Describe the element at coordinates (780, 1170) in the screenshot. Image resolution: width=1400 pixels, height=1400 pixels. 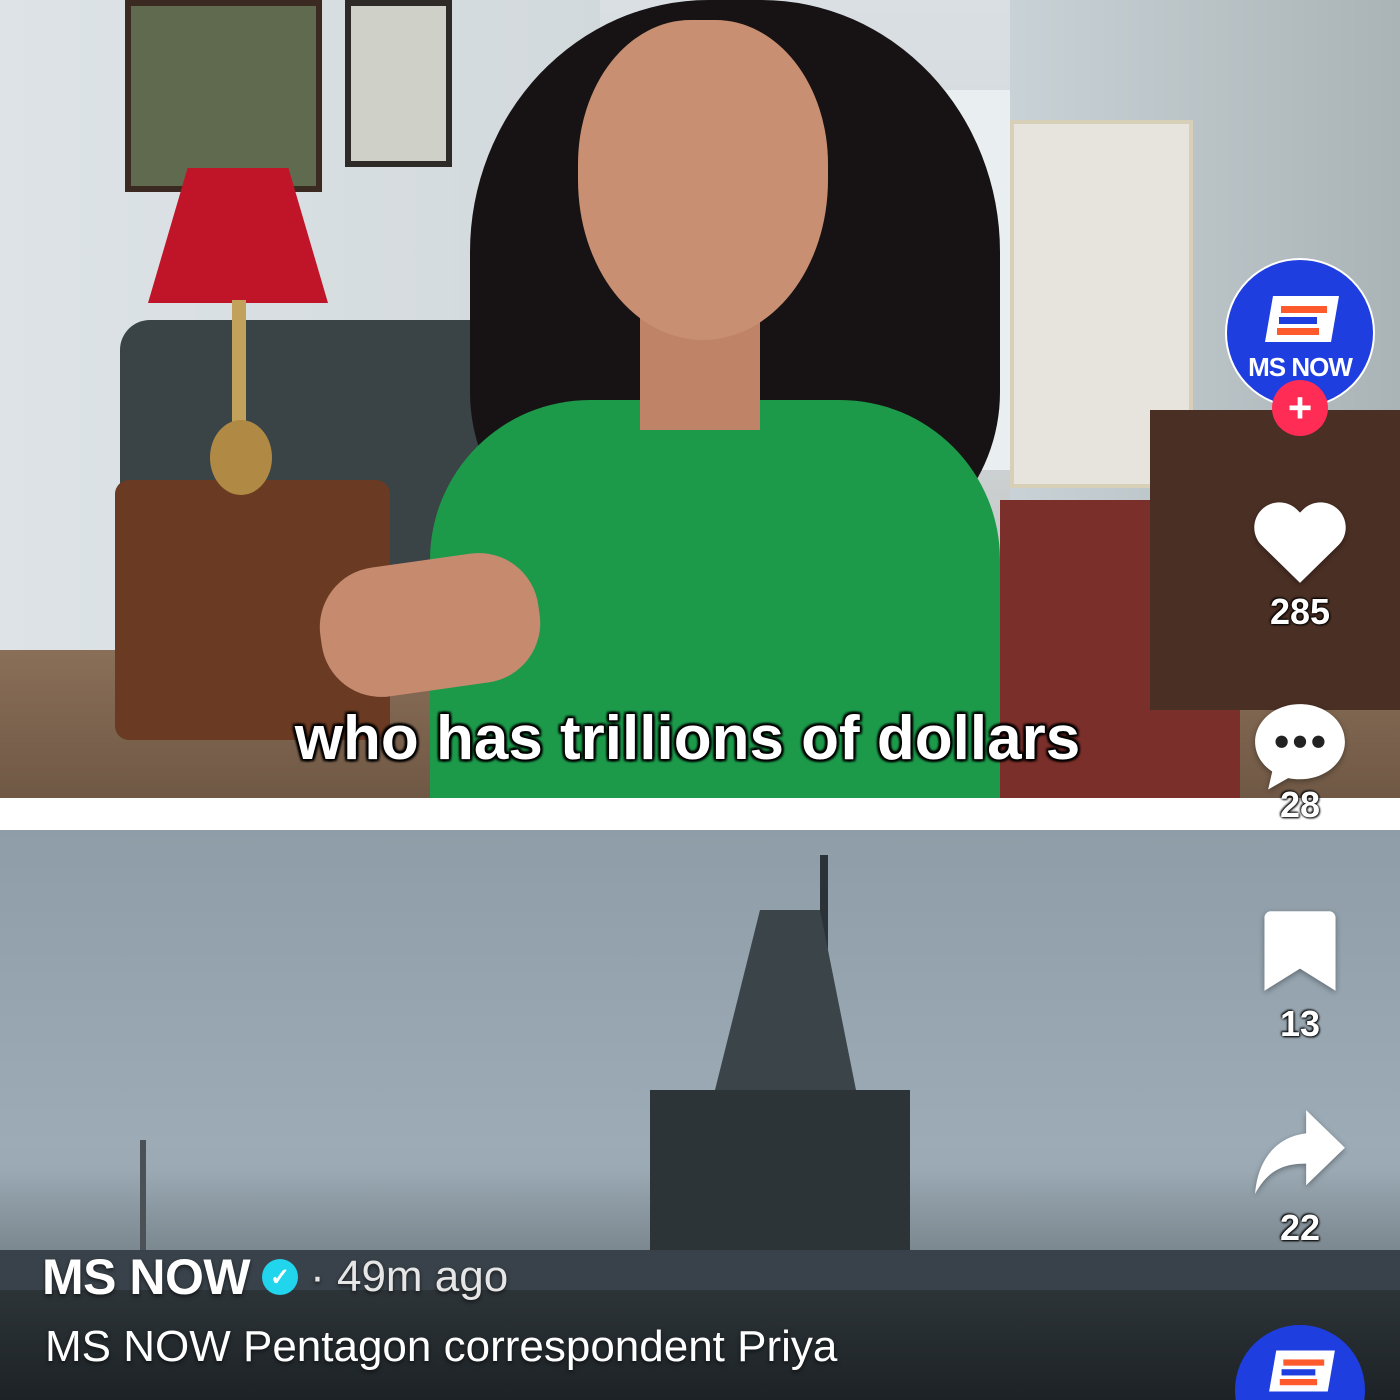
I see `ship-superstructure` at that location.